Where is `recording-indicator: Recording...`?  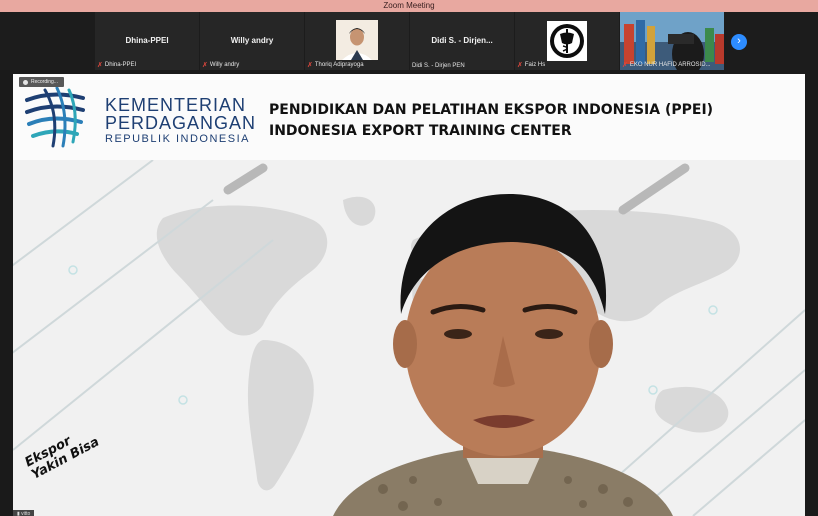
recording-indicator: Recording... is located at coordinates (41, 82).